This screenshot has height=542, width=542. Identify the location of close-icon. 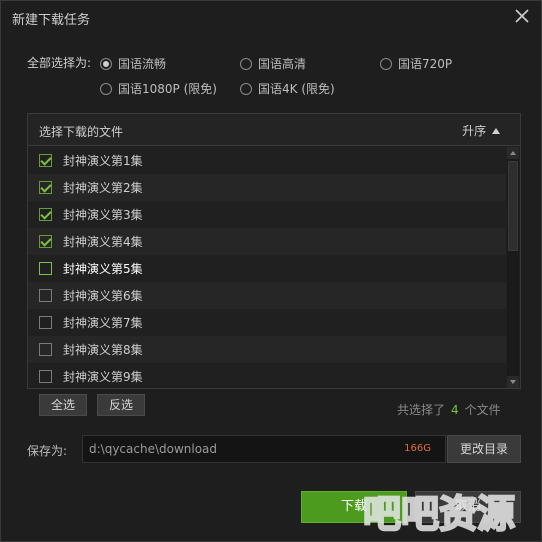
(522, 16).